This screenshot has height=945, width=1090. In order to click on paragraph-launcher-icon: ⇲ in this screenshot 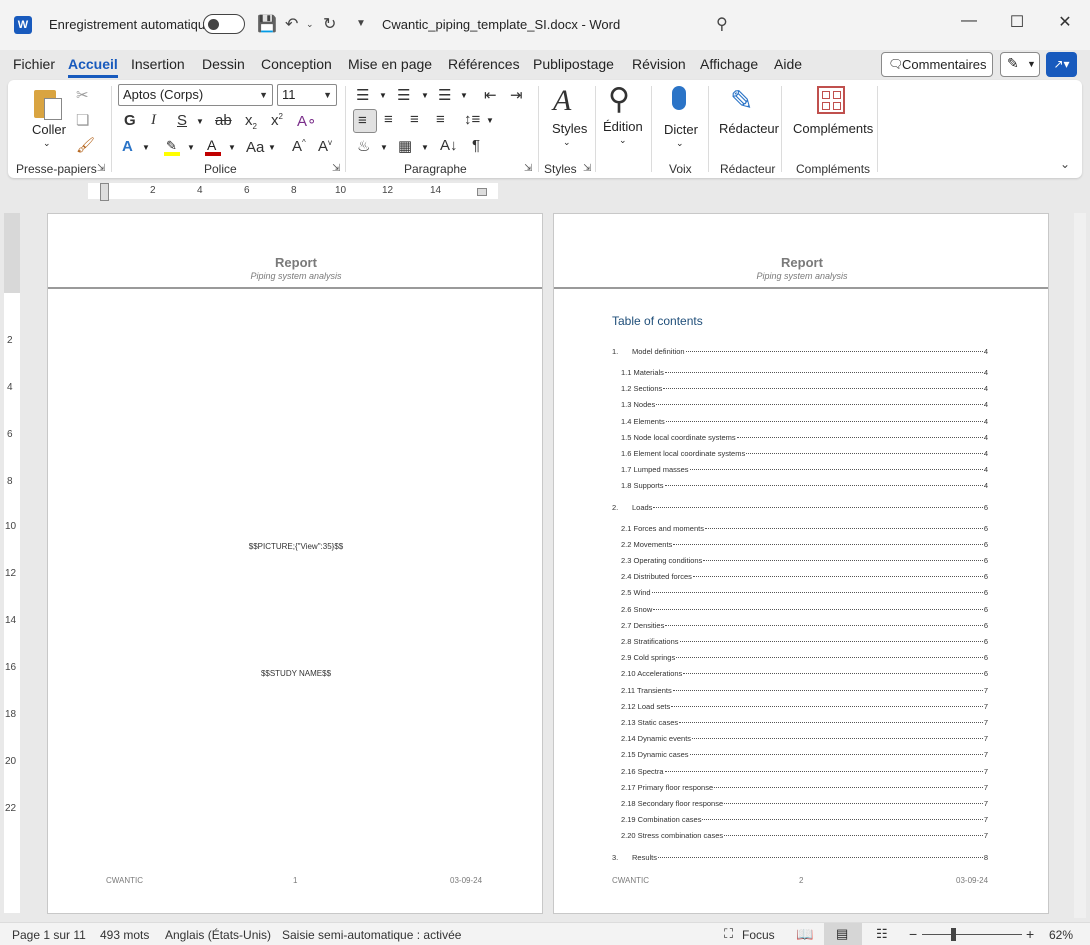, I will do `click(528, 168)`.